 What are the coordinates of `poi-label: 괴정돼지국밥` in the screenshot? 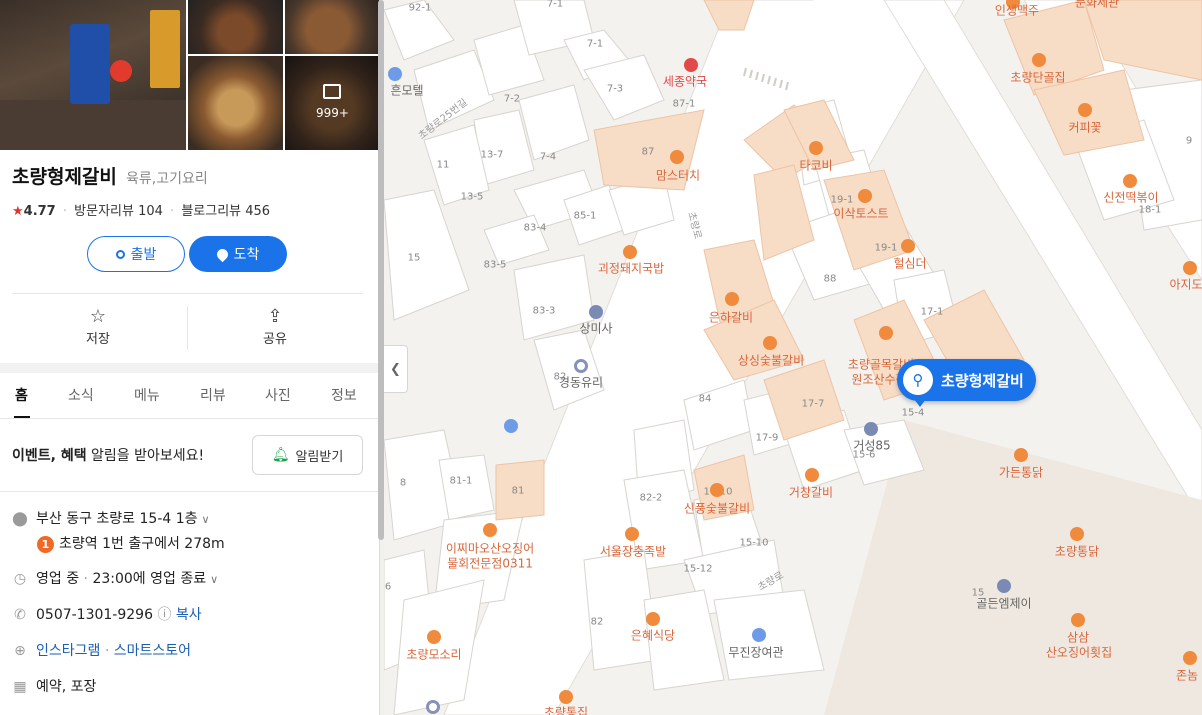 It's located at (631, 268).